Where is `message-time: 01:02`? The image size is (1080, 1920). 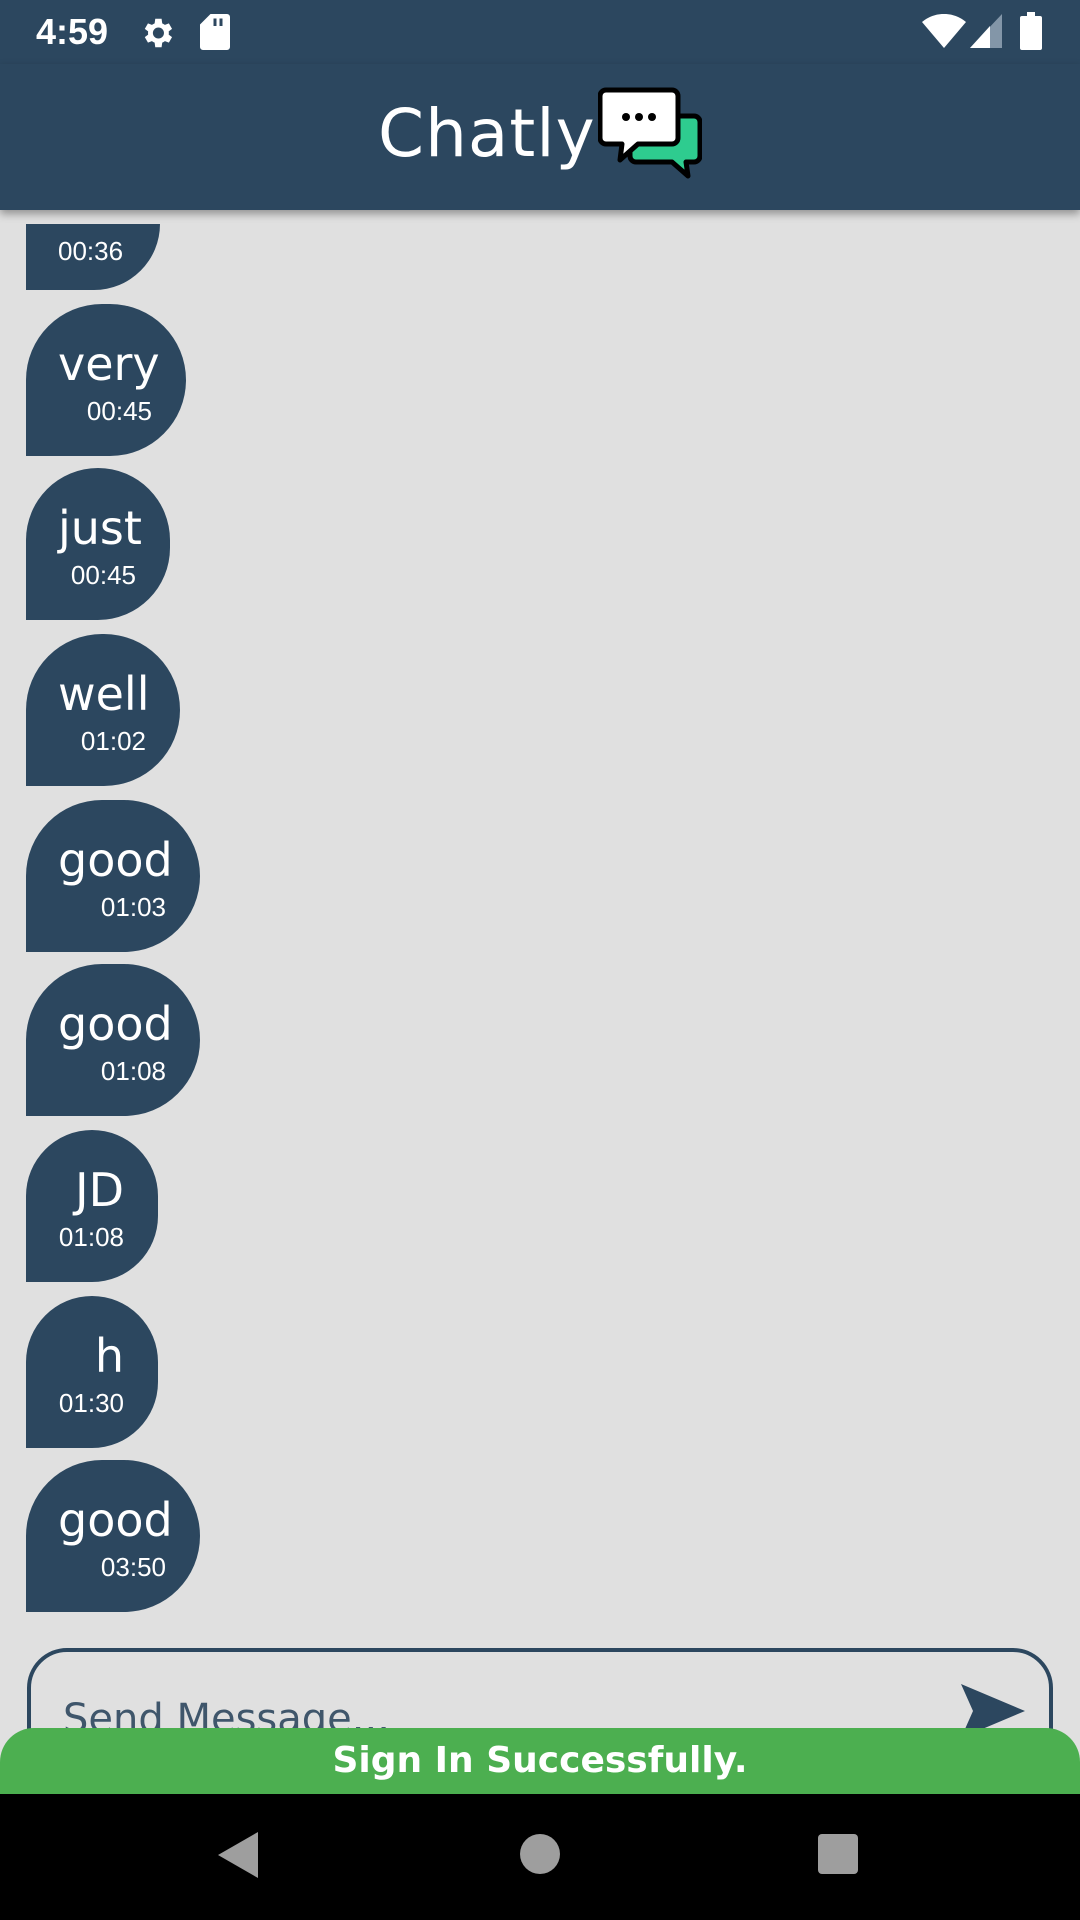
message-time: 01:02 is located at coordinates (113, 741).